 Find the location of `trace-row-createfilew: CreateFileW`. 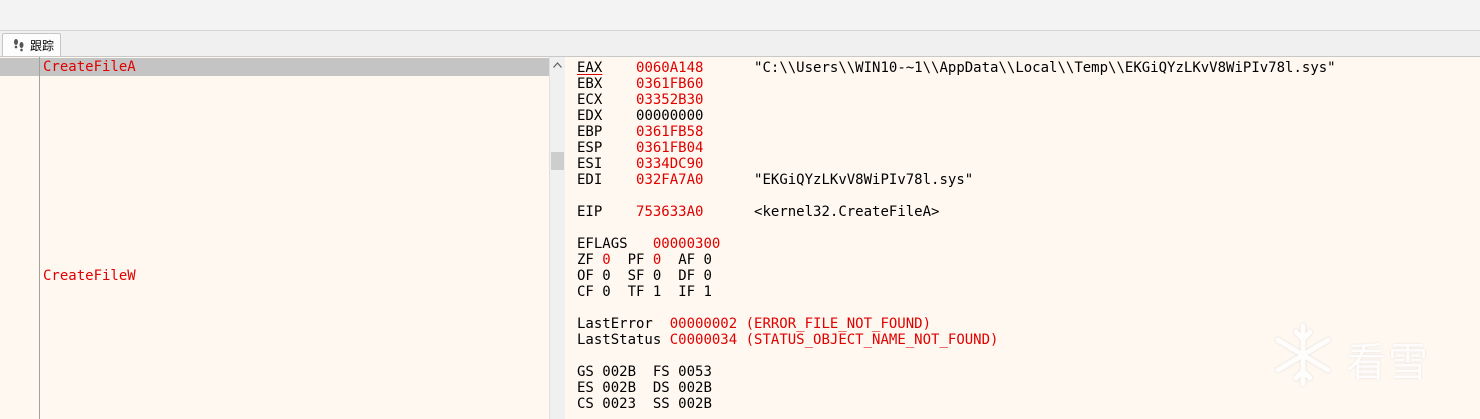

trace-row-createfilew: CreateFileW is located at coordinates (274, 276).